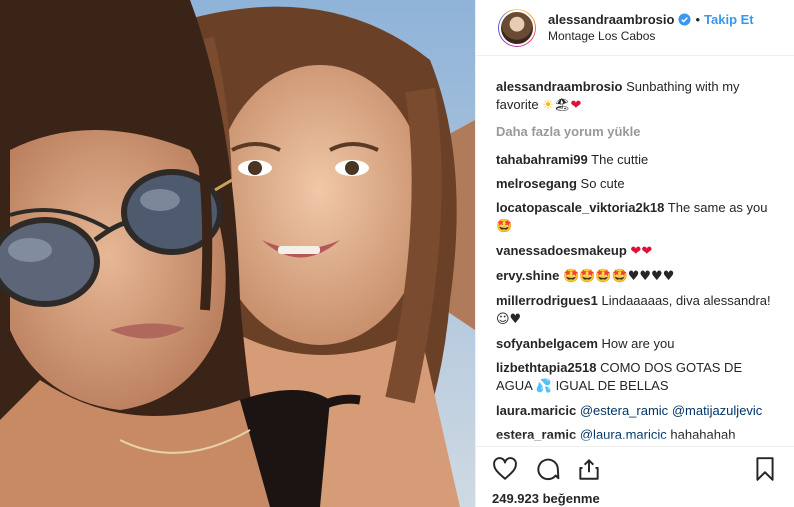 The height and width of the screenshot is (507, 794). I want to click on username-link: alessandraambrosio, so click(611, 19).